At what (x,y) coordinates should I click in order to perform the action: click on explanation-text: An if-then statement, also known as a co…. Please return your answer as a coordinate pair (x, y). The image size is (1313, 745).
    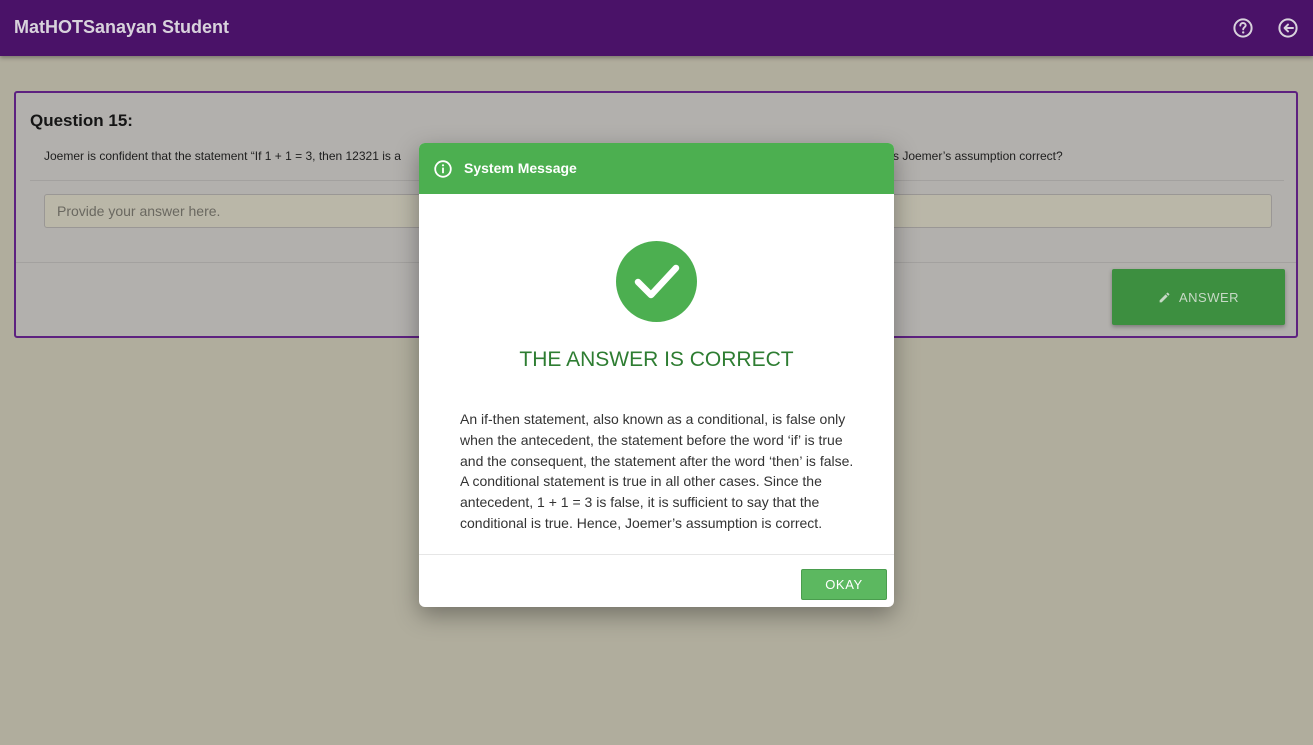
    Looking at the image, I should click on (657, 471).